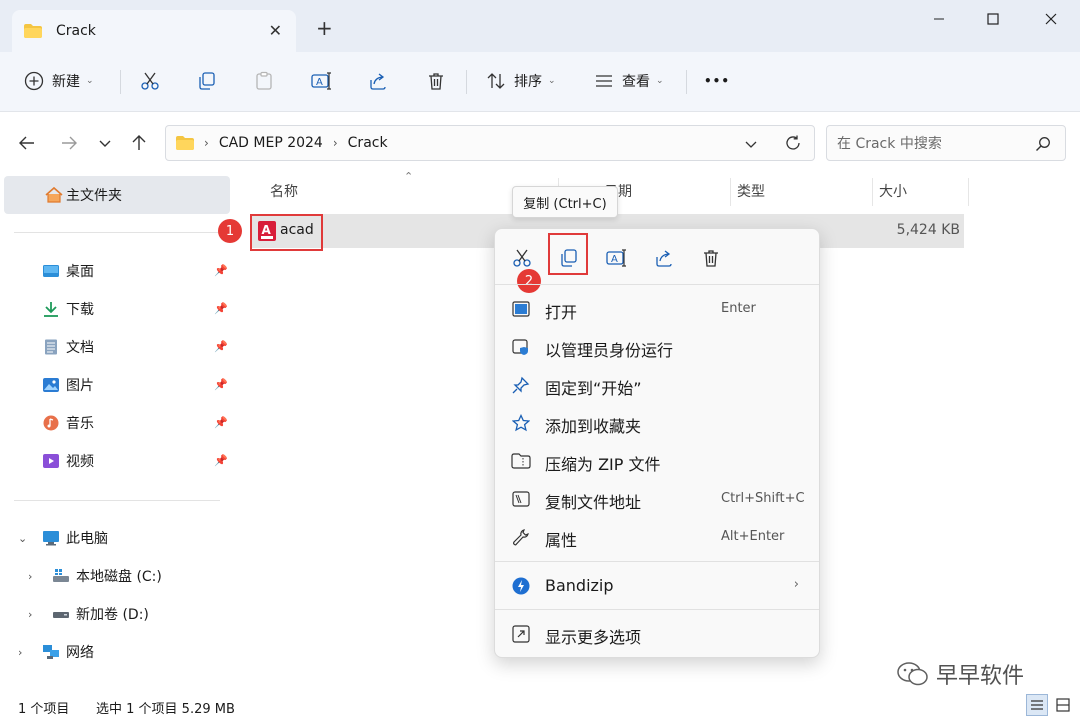  Describe the element at coordinates (1037, 705) in the screenshot. I see `details-view-button` at that location.